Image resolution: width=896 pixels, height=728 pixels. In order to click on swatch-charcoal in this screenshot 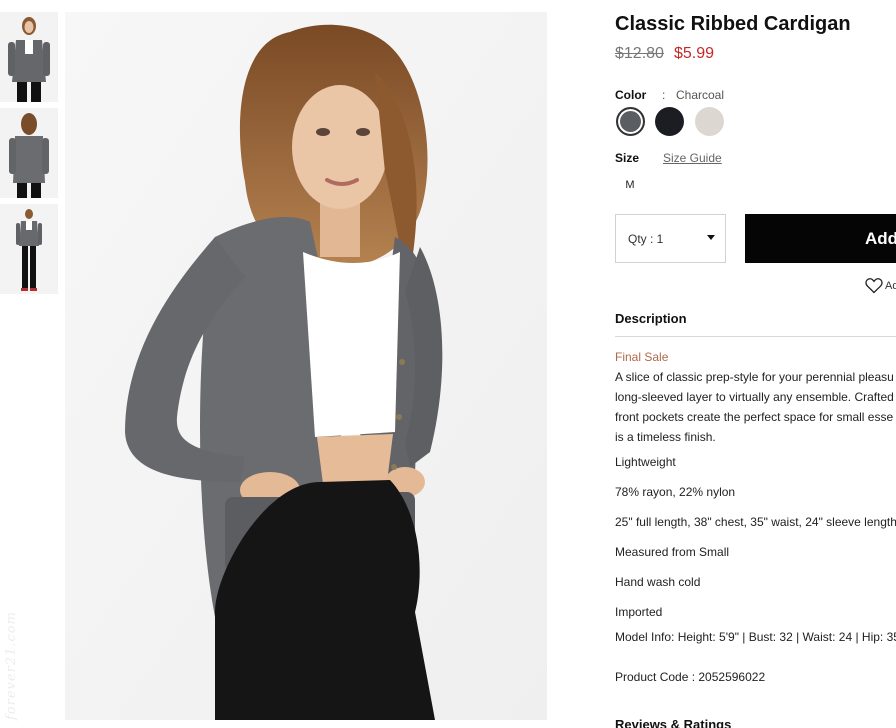, I will do `click(630, 121)`.